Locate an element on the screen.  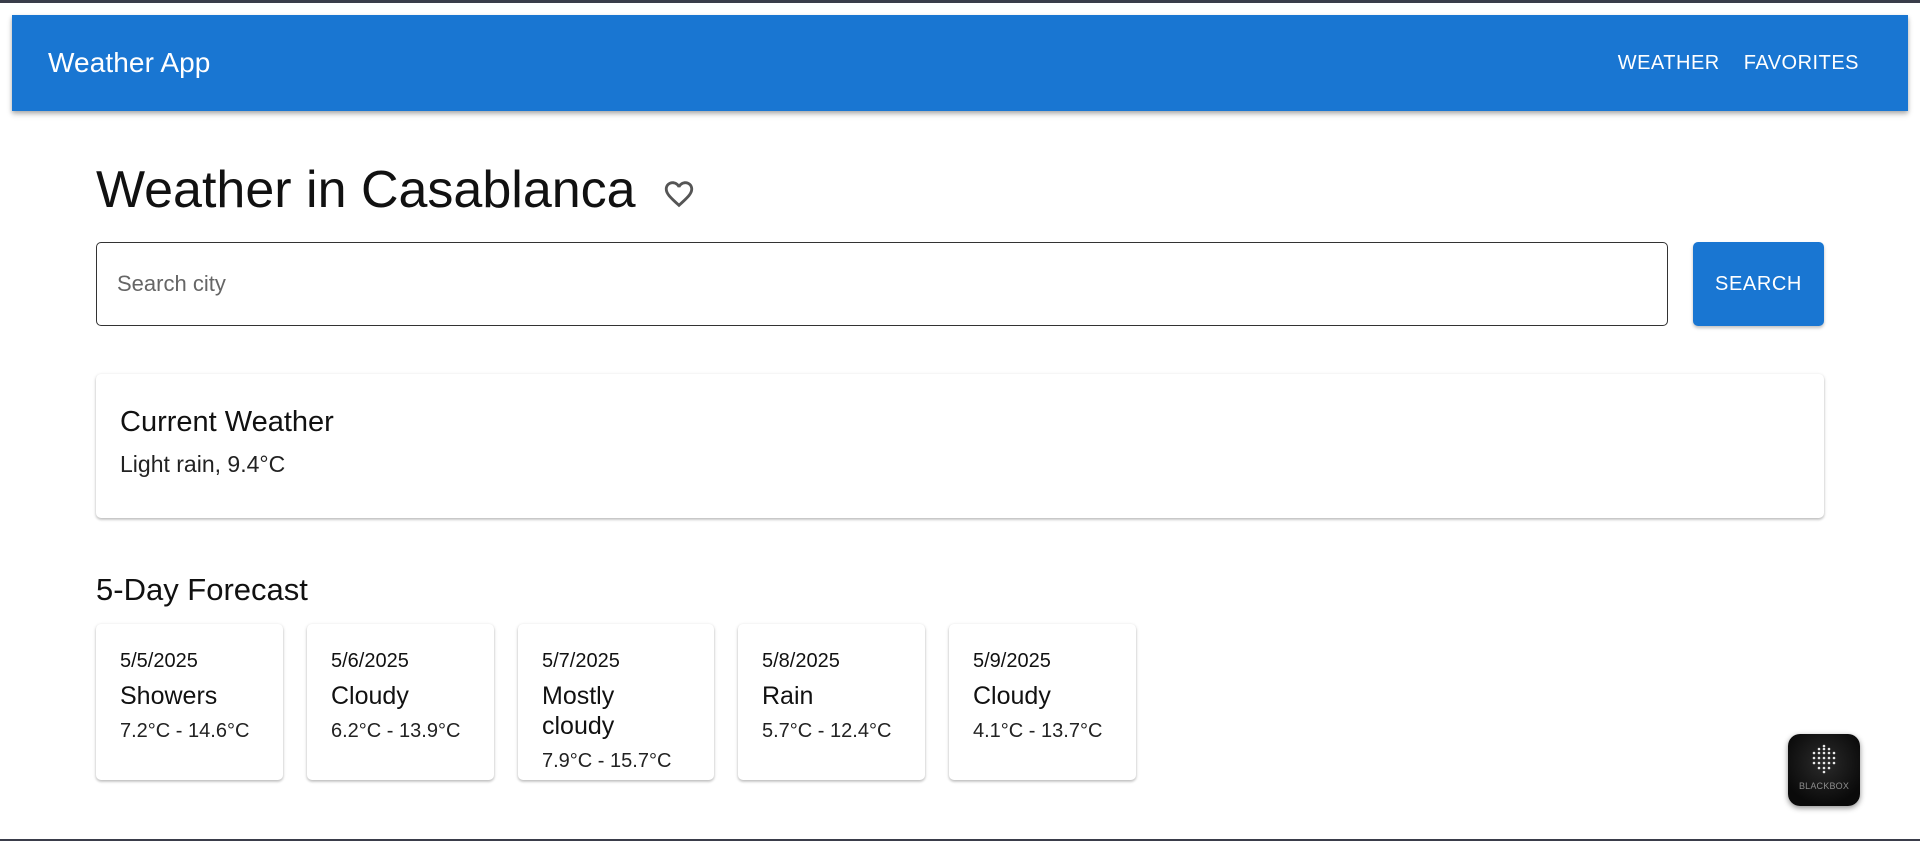
forecast-date: 5/5/2025 is located at coordinates (159, 661).